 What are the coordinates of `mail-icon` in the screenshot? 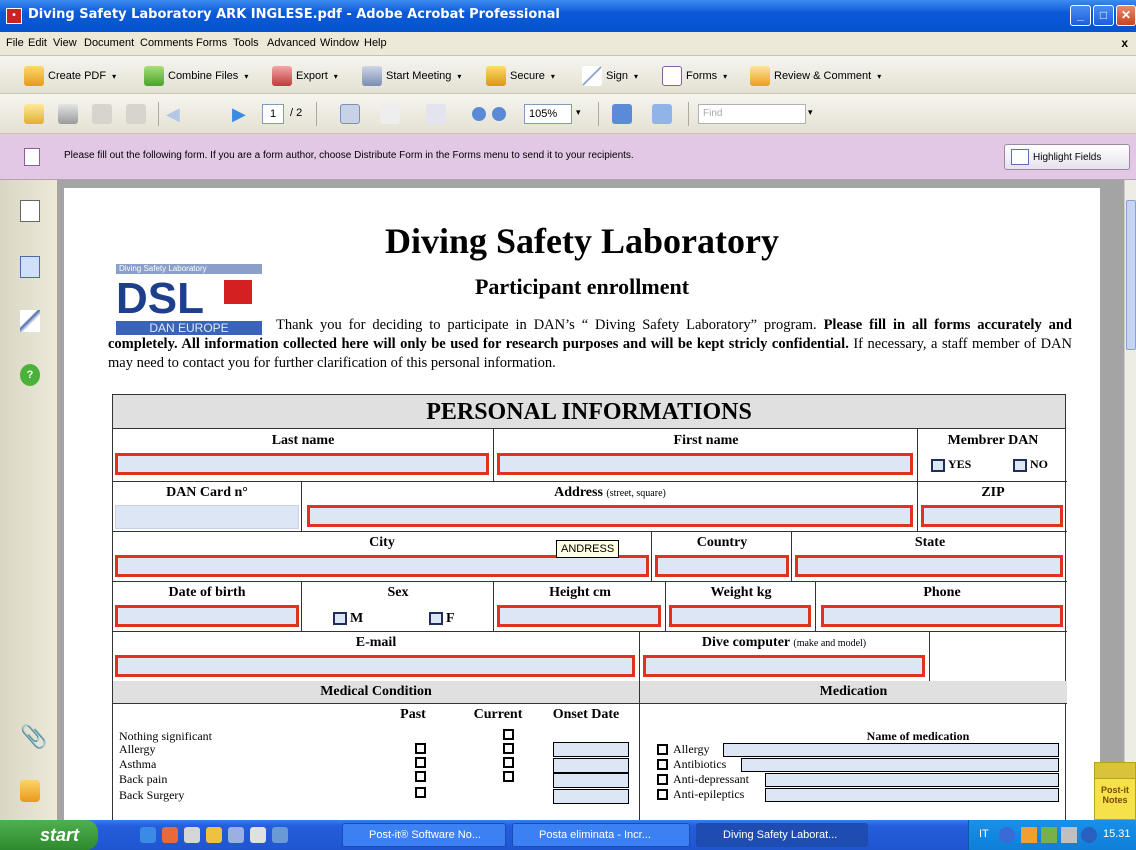 It's located at (170, 835).